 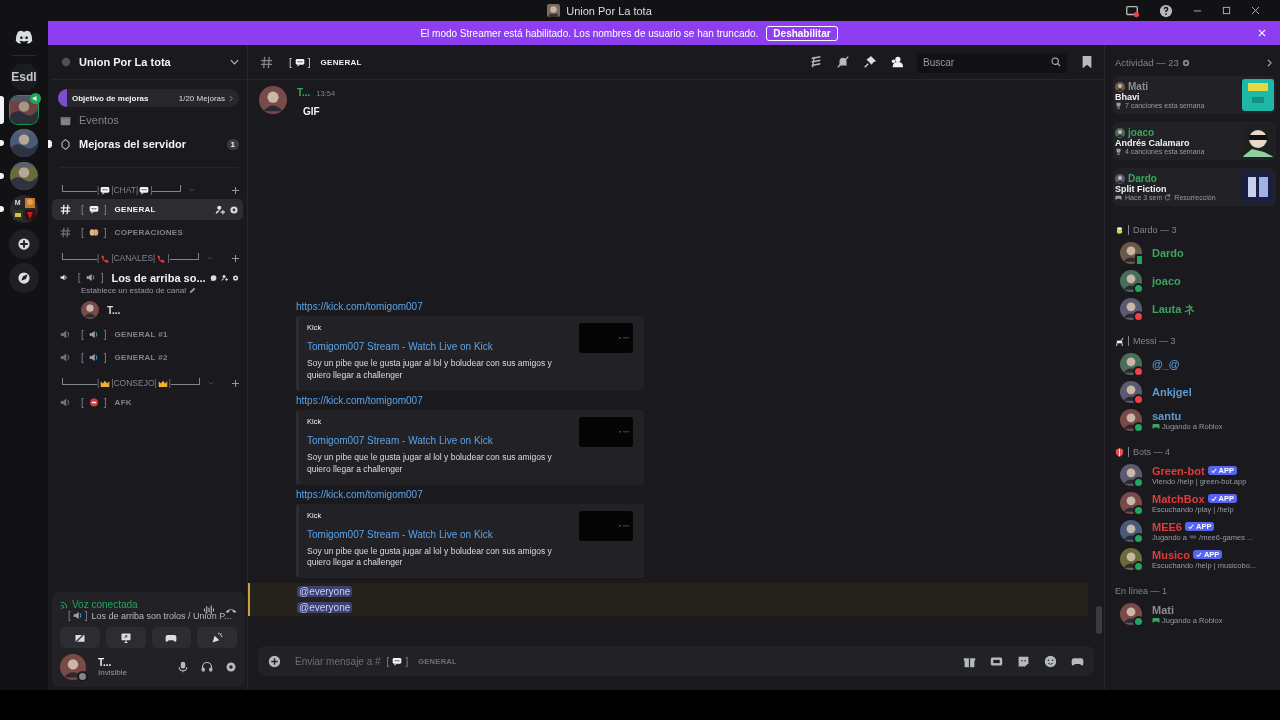 I want to click on emoji-icon, so click(x=1050, y=661).